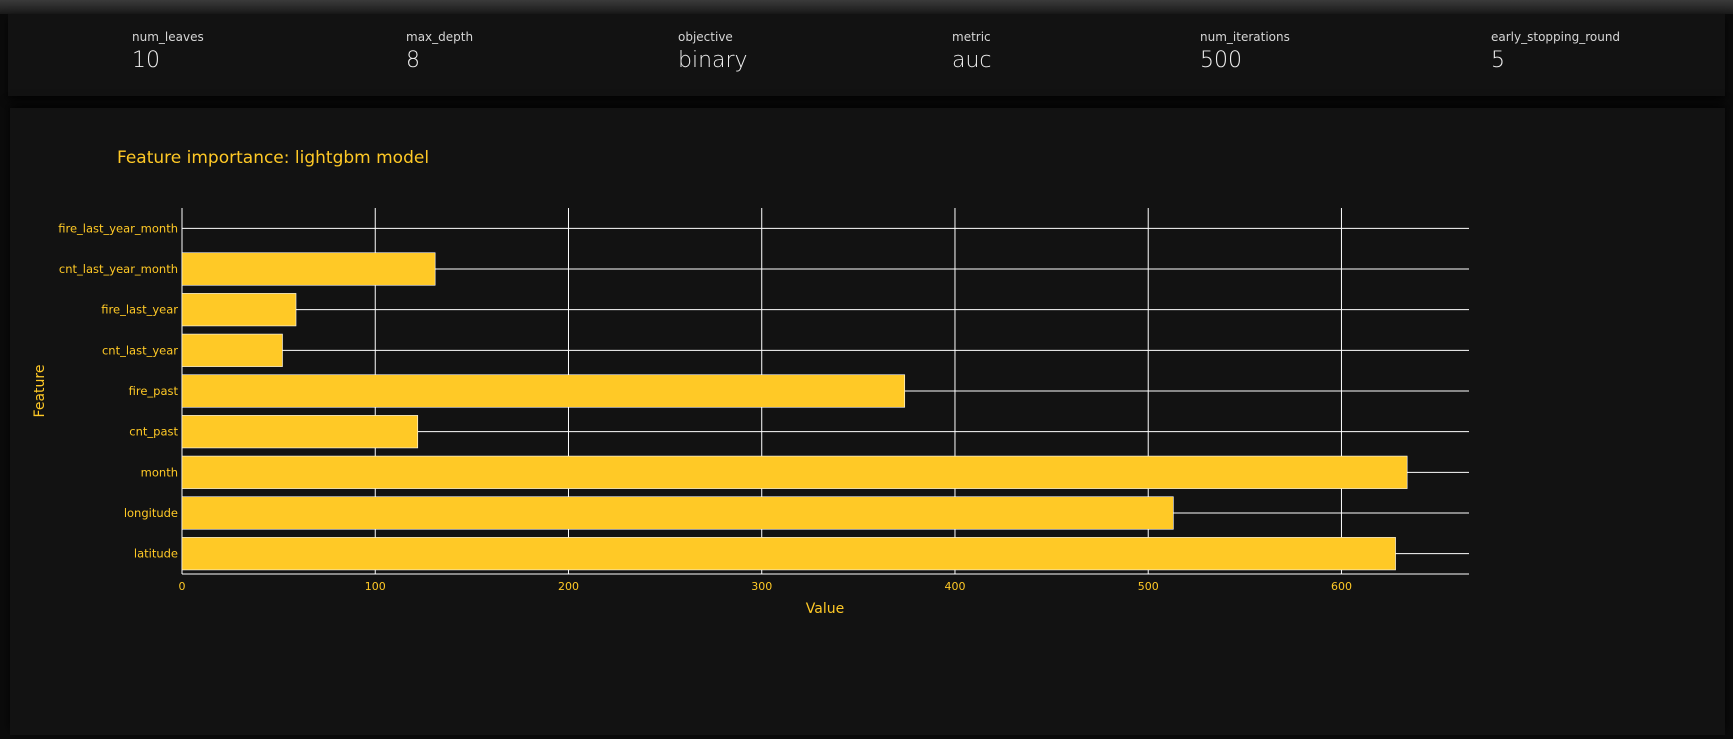 This screenshot has height=739, width=1733. What do you see at coordinates (413, 60) in the screenshot?
I see `param-value: 8` at bounding box center [413, 60].